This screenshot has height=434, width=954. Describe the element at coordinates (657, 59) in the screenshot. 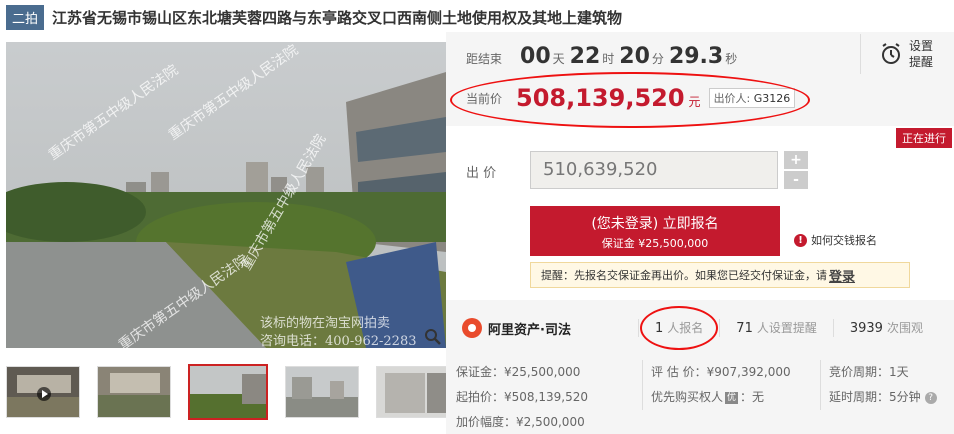

I see `countdown-minutes-unit: 分` at that location.